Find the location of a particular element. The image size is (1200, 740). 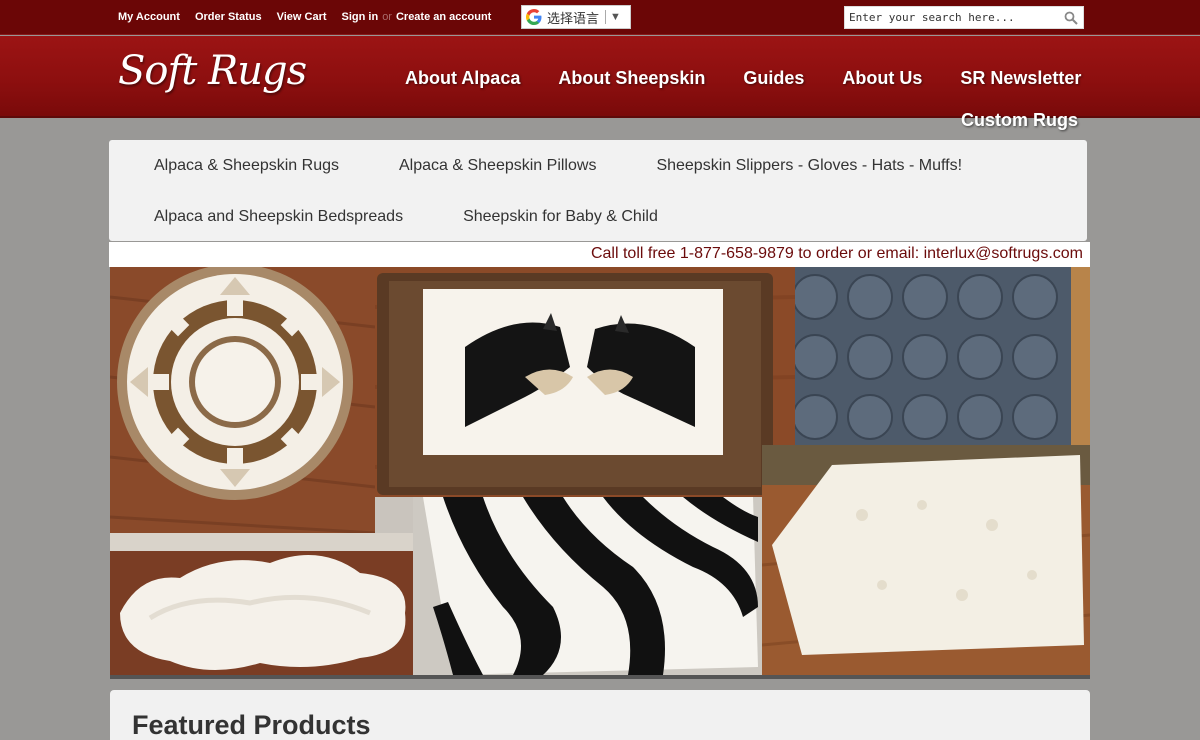

create-account-link: Create an account is located at coordinates (443, 17).